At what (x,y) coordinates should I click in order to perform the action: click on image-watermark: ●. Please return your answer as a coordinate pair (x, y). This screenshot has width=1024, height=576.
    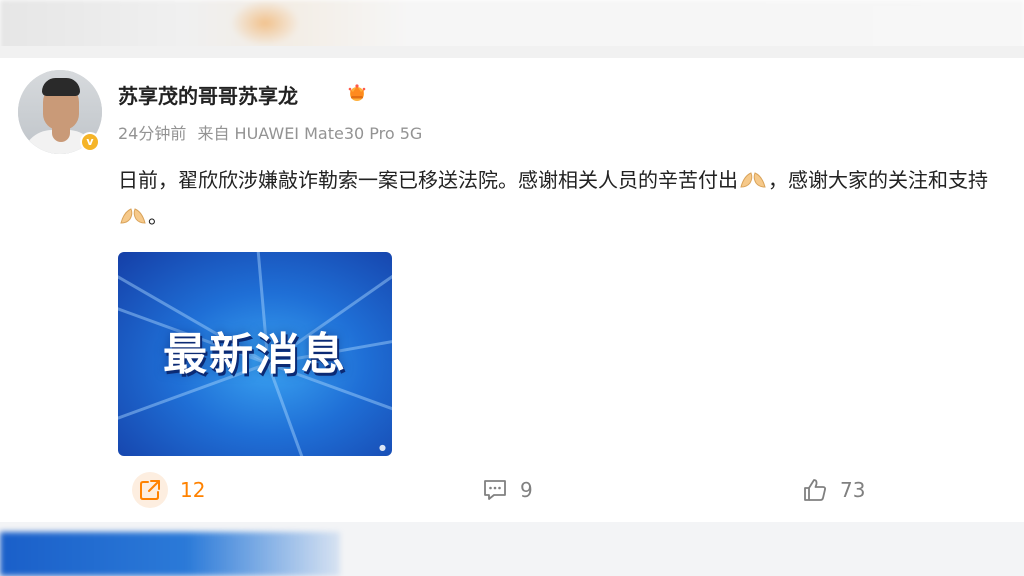
    Looking at the image, I should click on (382, 447).